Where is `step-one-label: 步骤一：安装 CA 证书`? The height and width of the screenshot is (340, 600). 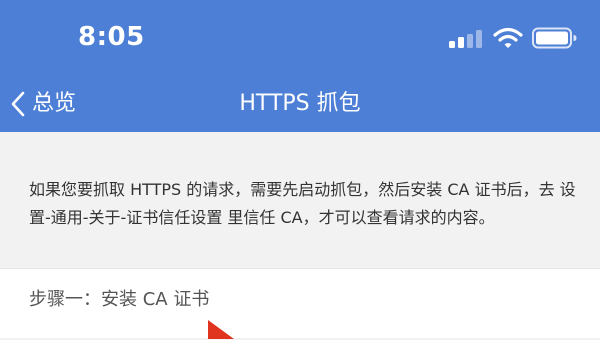
step-one-label: 步骤一：安装 CA 证书 is located at coordinates (119, 299).